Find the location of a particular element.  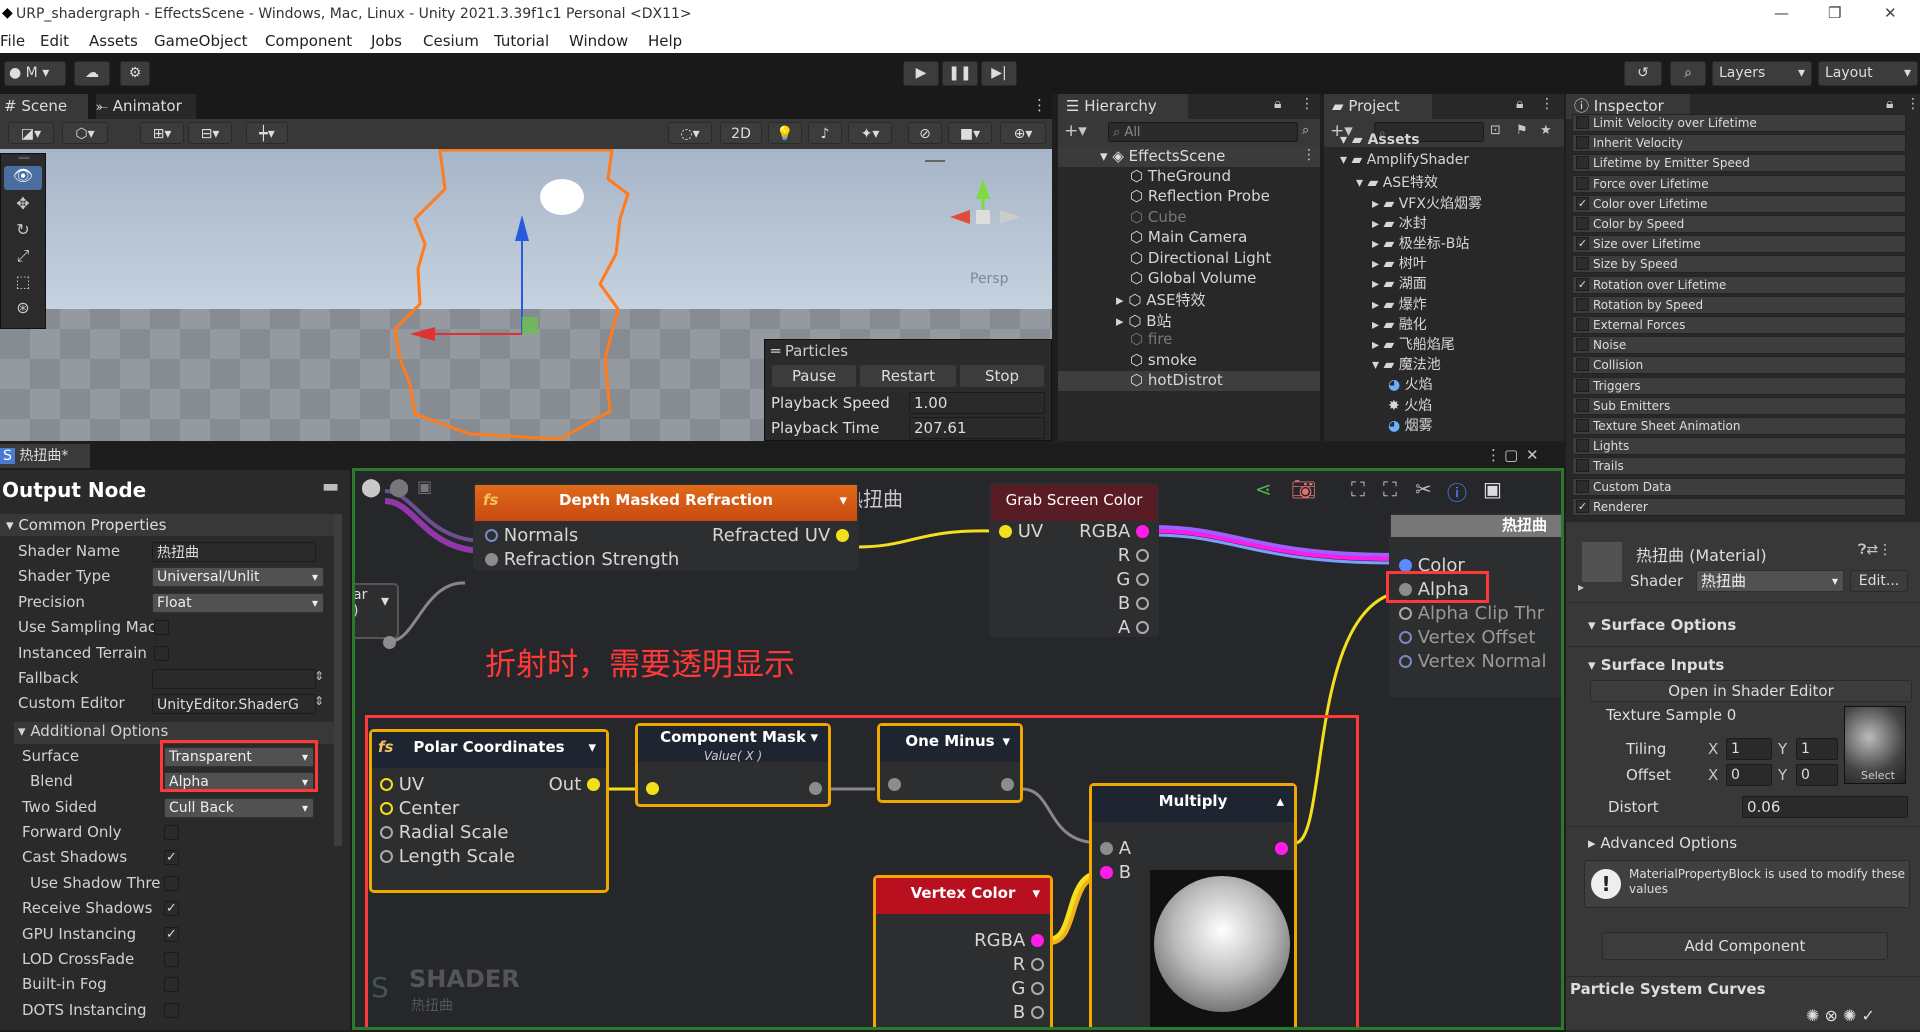

filter-type-icon: ⊡ is located at coordinates (1495, 130).